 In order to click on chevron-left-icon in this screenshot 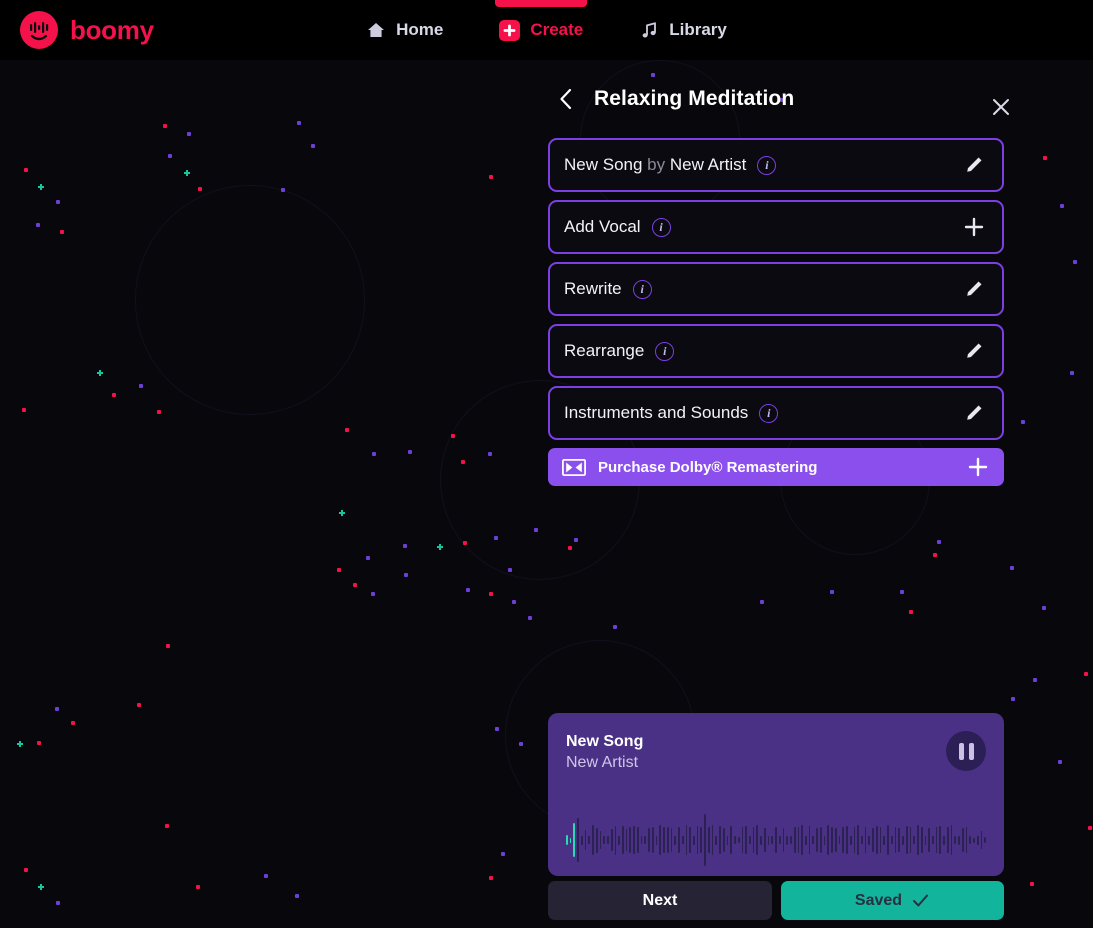, I will do `click(566, 99)`.